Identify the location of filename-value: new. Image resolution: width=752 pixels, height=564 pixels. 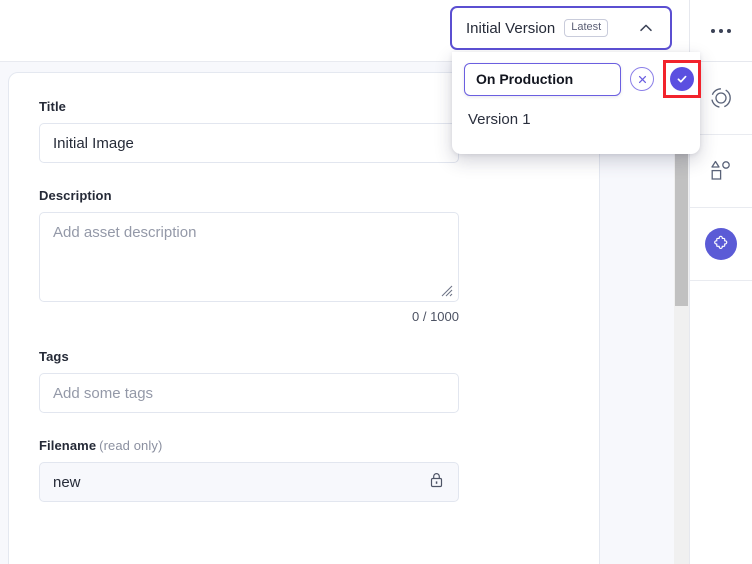
(67, 482).